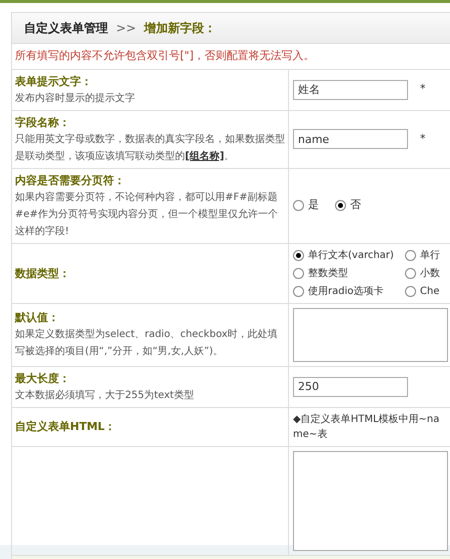  What do you see at coordinates (37, 318) in the screenshot?
I see `field-label: 默认值：` at bounding box center [37, 318].